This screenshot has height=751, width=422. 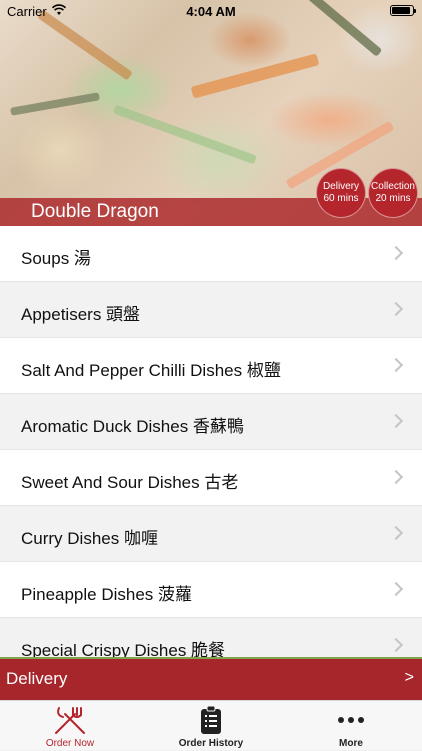 What do you see at coordinates (70, 743) in the screenshot?
I see `tab-order-now-label: Order Now` at bounding box center [70, 743].